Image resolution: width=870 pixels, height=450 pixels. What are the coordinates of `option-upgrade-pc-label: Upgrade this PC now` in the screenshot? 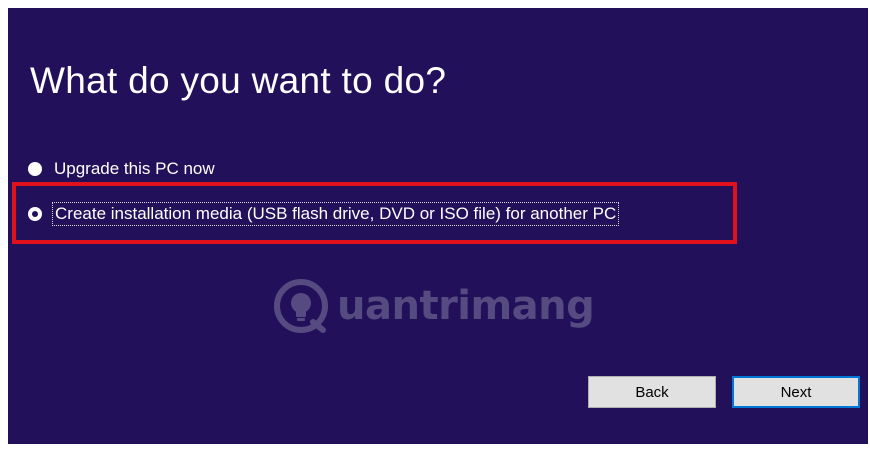 It's located at (134, 169).